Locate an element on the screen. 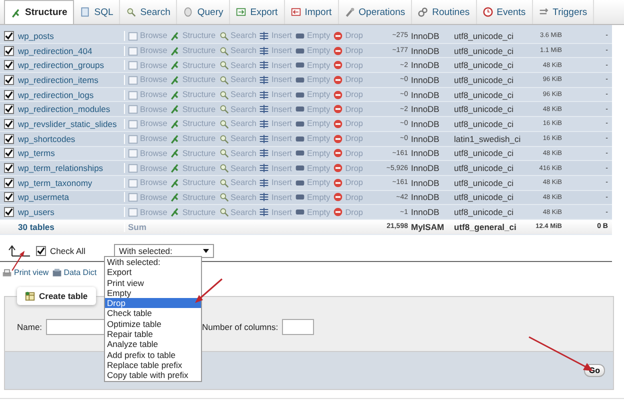  tab: Export is located at coordinates (257, 12).